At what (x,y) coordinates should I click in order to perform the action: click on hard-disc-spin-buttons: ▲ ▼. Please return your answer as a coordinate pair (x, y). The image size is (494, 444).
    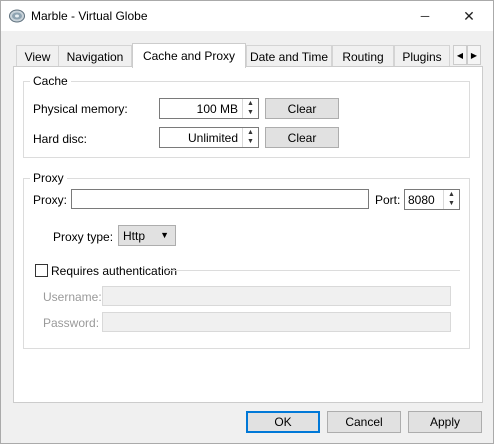
    Looking at the image, I should click on (250, 137).